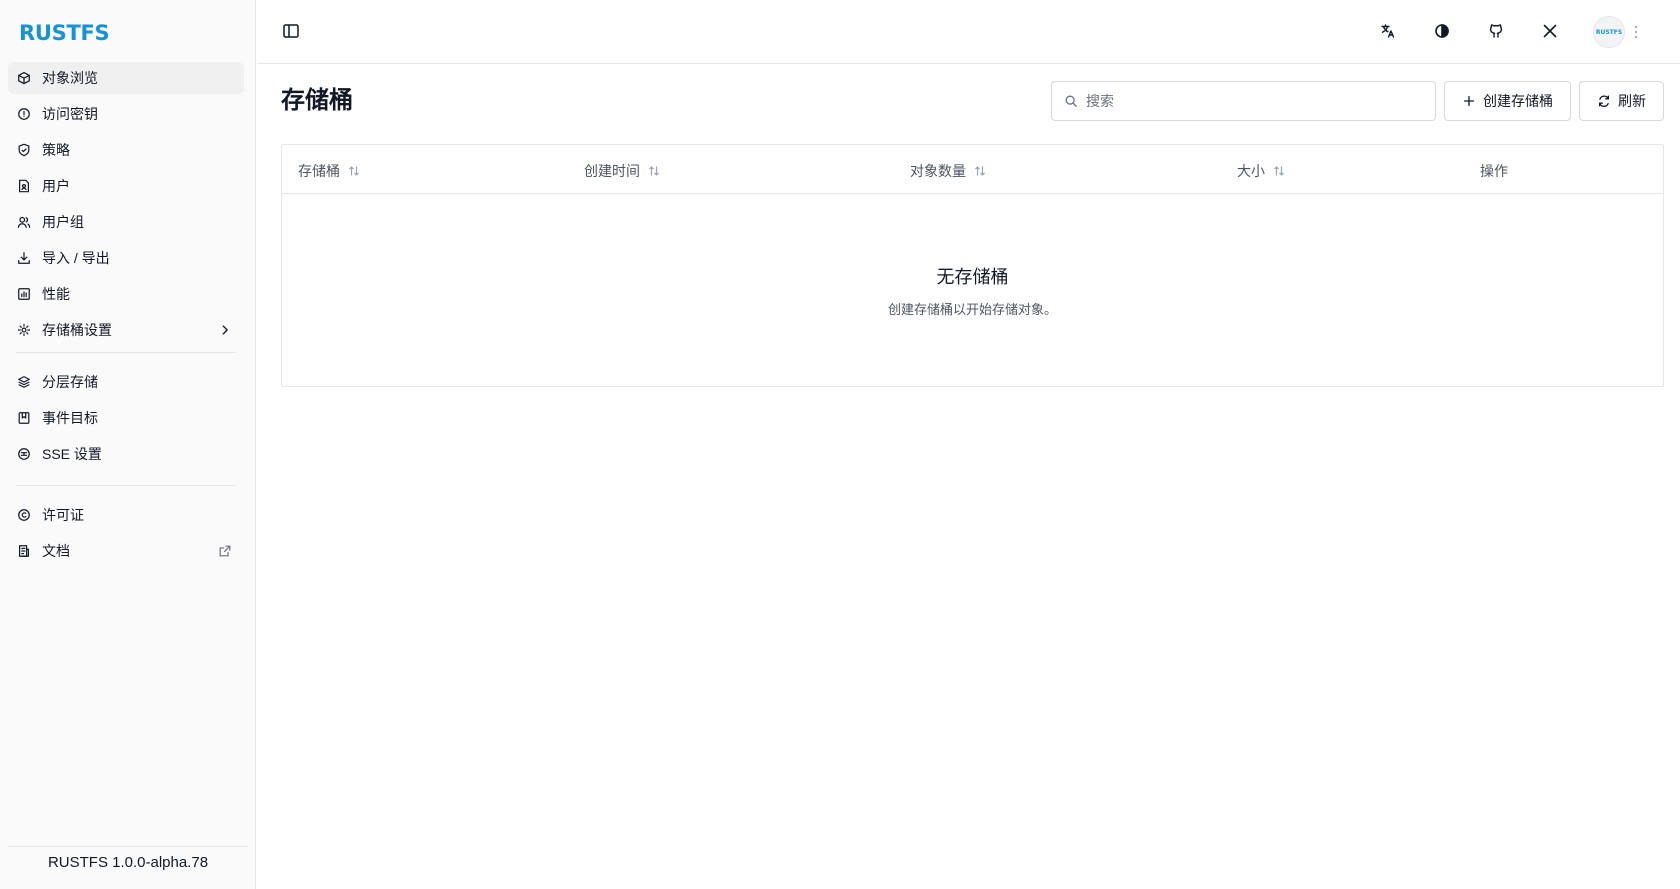 The image size is (1680, 889). I want to click on sidebar-item-label: 事件目标, so click(70, 418).